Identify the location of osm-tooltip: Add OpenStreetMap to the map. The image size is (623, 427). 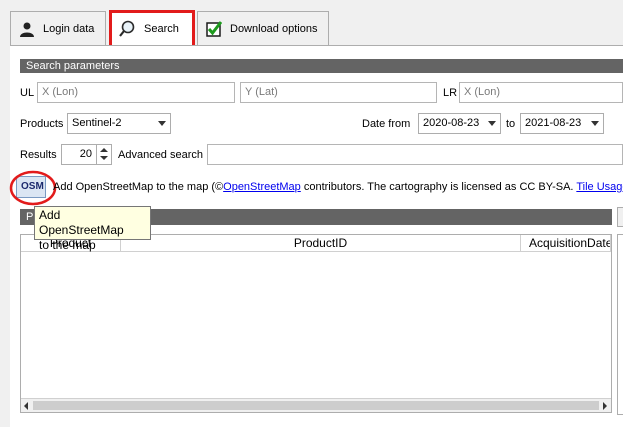
(92, 229).